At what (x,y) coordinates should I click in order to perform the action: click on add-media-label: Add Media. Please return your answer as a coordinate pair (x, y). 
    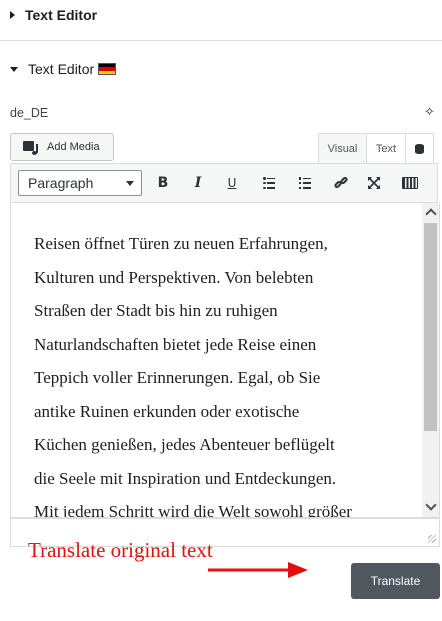
    Looking at the image, I should click on (73, 147).